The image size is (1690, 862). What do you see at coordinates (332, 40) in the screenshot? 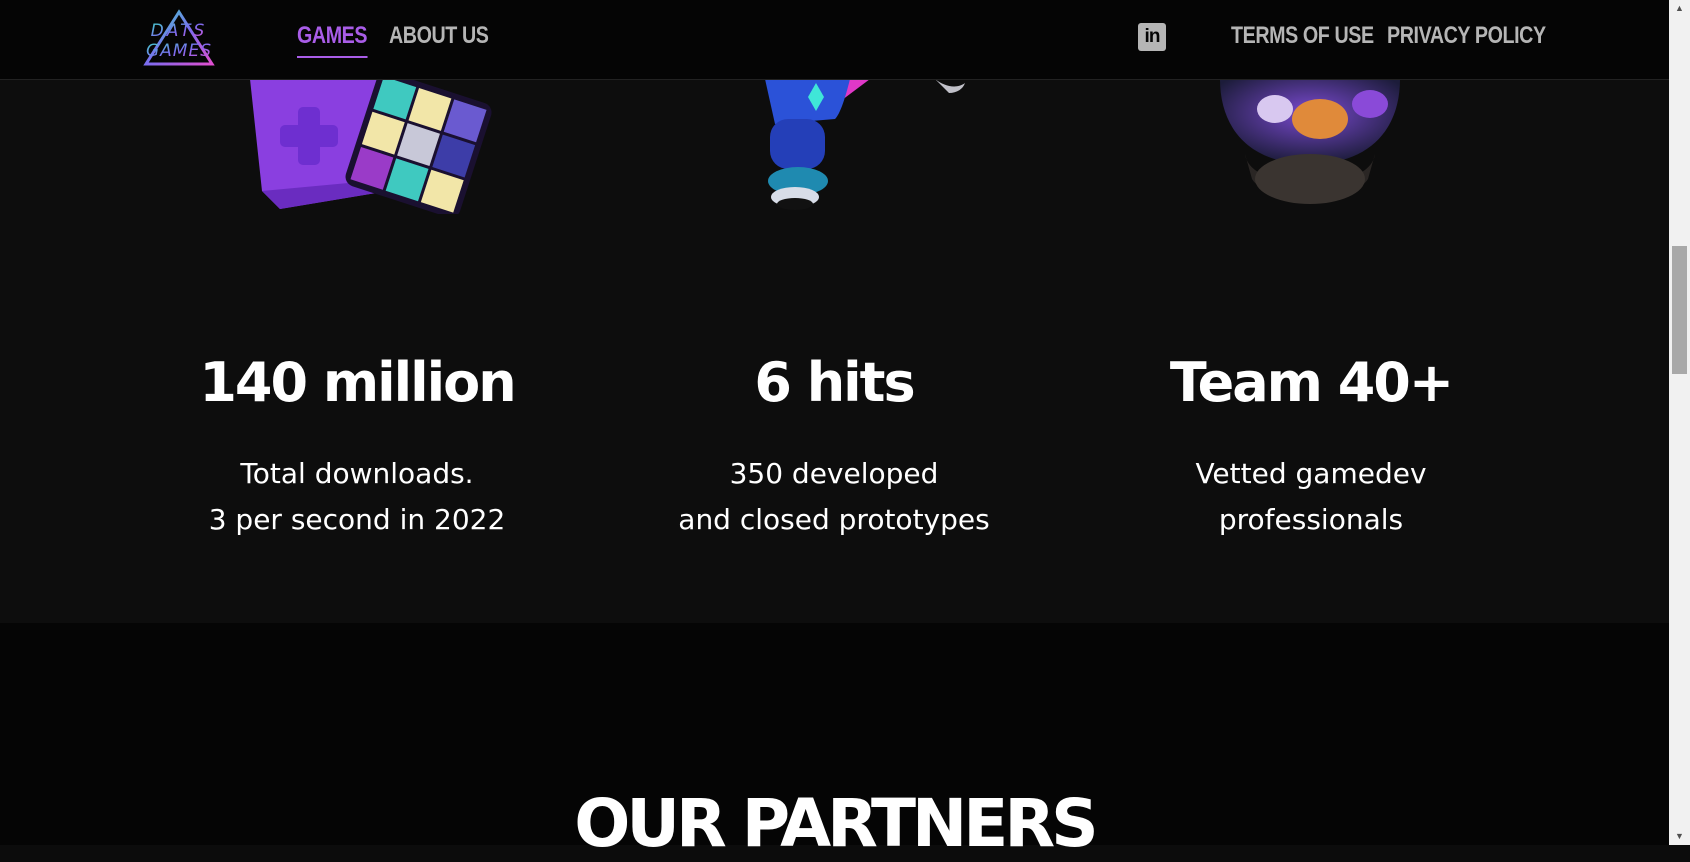
I see `nav-games: GAMES` at bounding box center [332, 40].